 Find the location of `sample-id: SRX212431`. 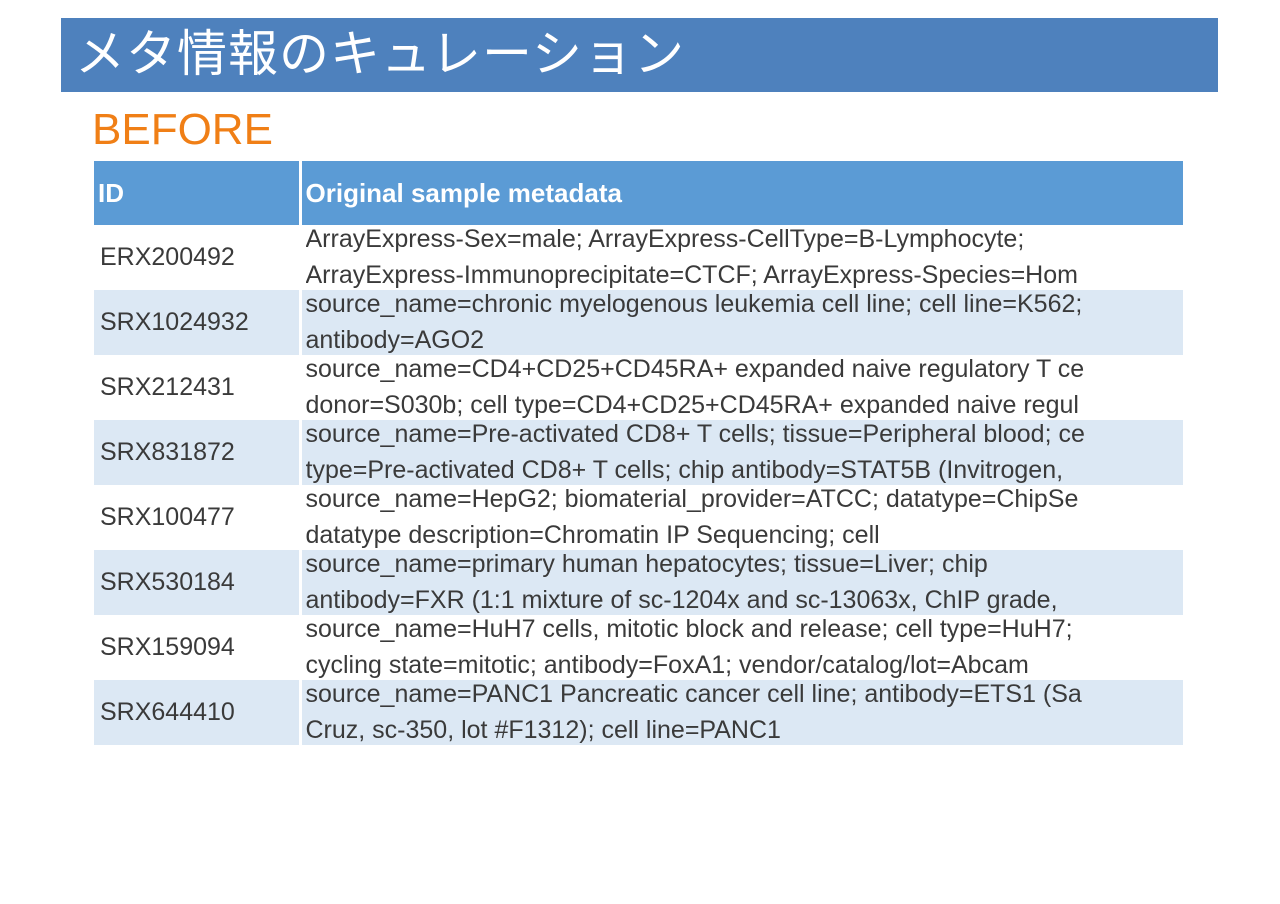

sample-id: SRX212431 is located at coordinates (198, 387).